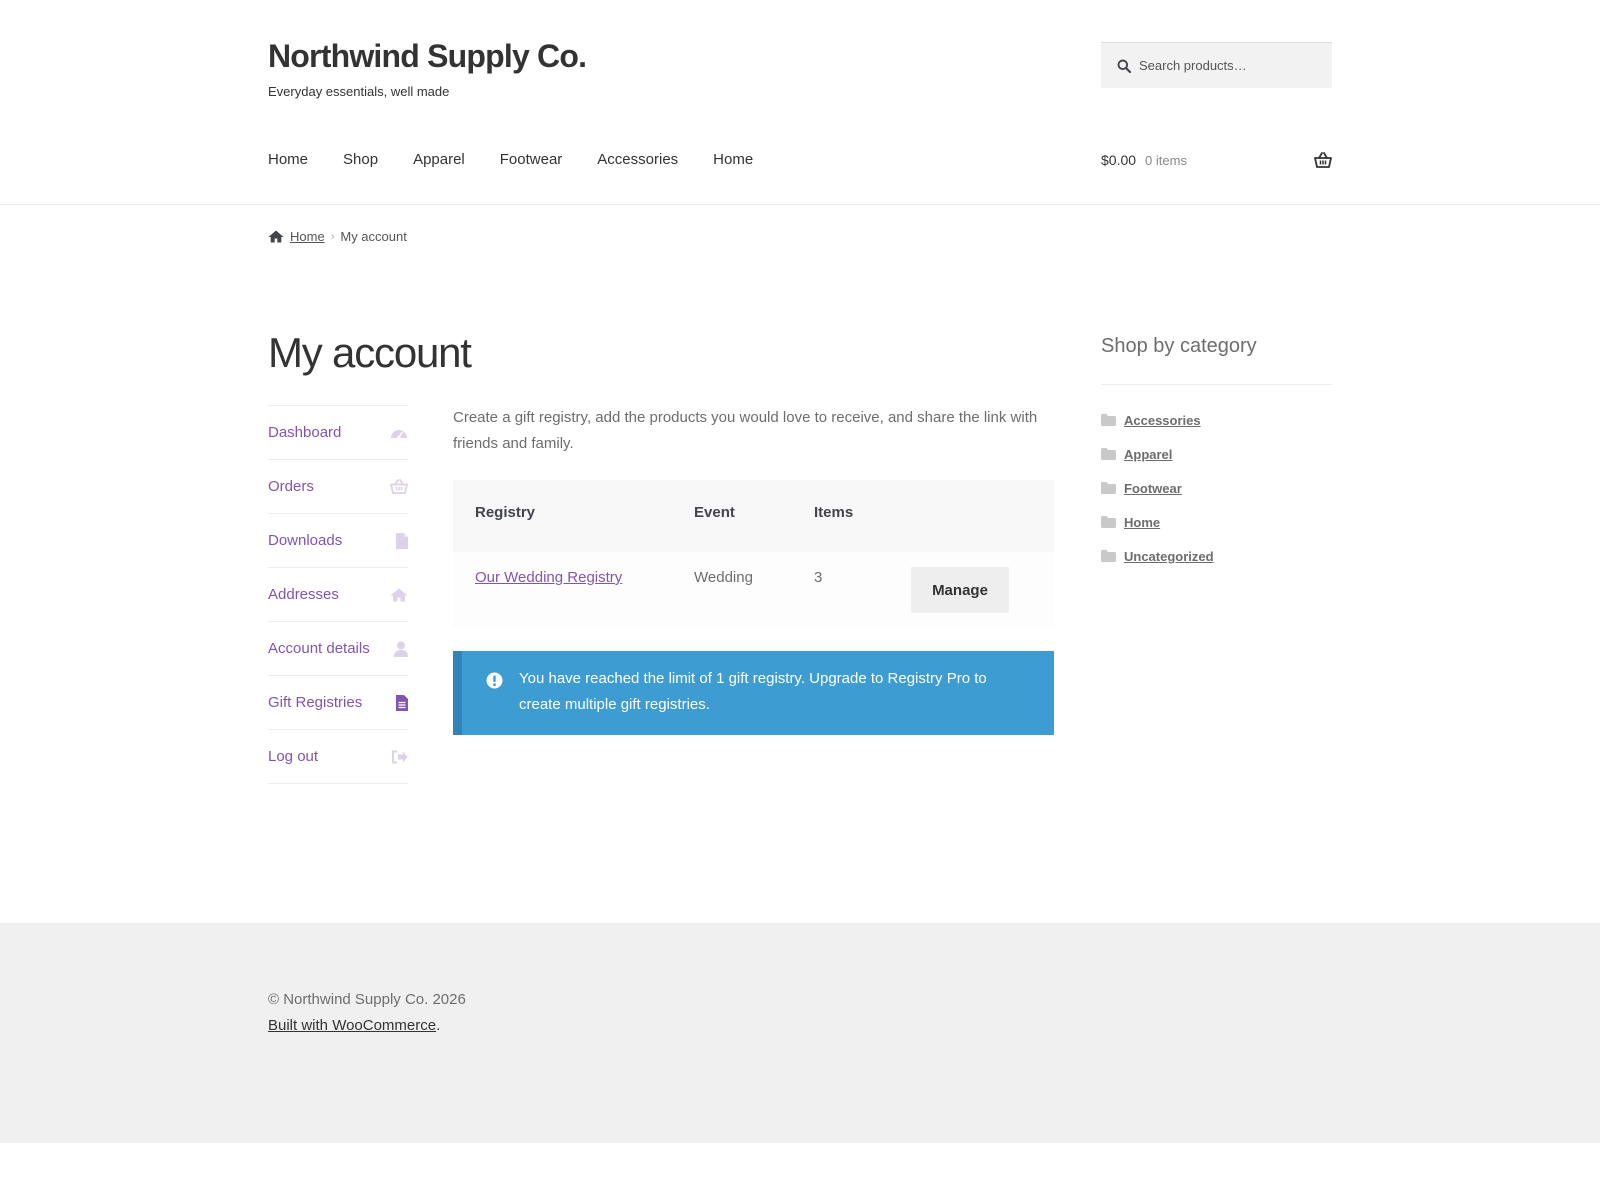 The width and height of the screenshot is (1600, 1200). What do you see at coordinates (360, 159) in the screenshot?
I see `nav-item-shop: Shop` at bounding box center [360, 159].